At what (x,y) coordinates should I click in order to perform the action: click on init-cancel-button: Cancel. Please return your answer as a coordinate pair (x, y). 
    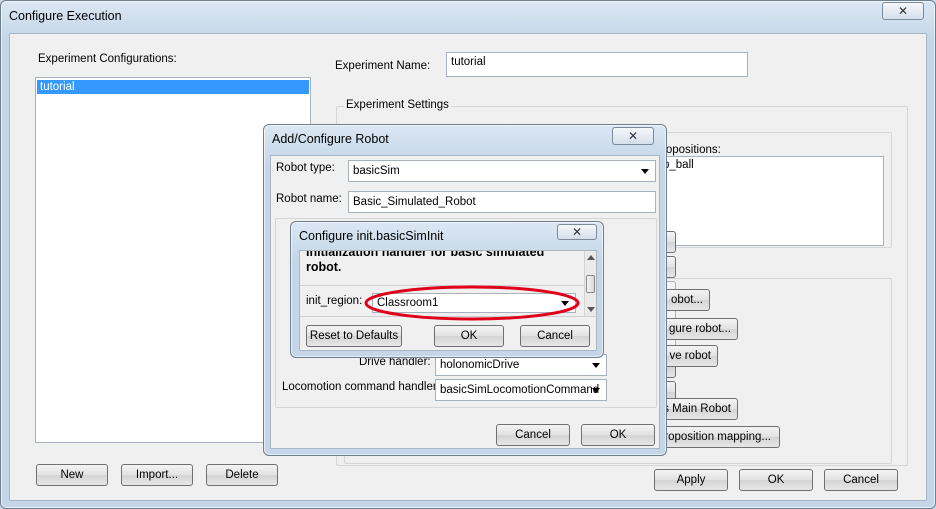
    Looking at the image, I should click on (555, 336).